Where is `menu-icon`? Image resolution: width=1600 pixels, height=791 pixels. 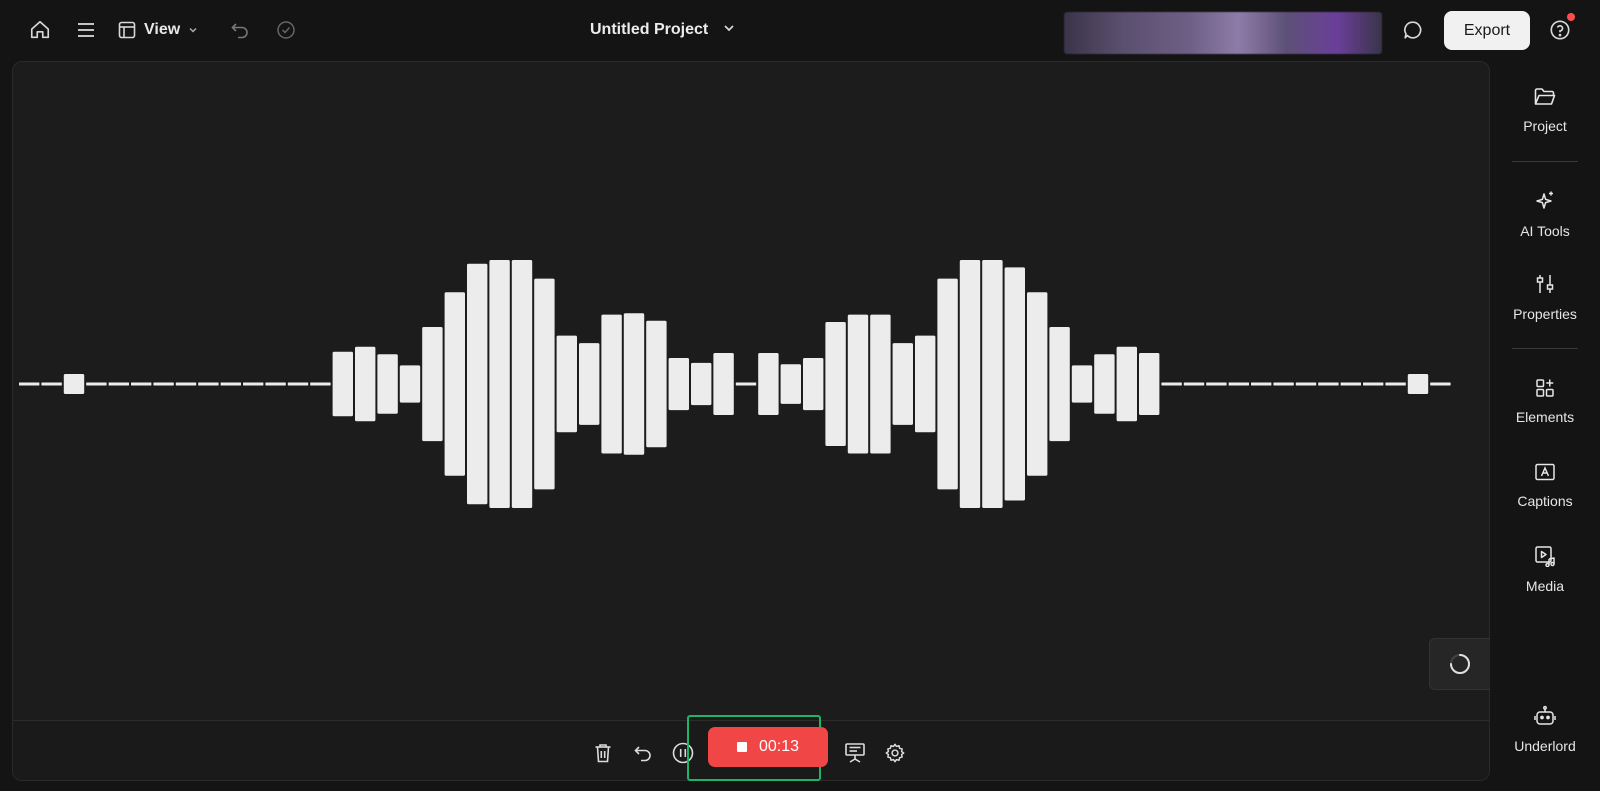
menu-icon is located at coordinates (86, 30).